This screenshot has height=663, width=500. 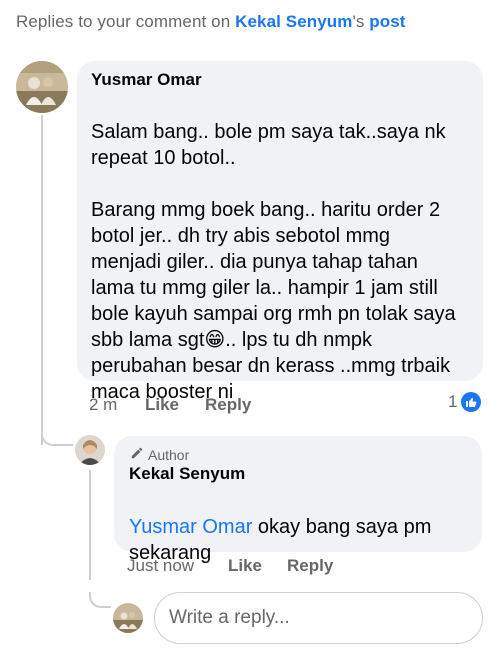 I want to click on comment-line: perubahan besar dn kerass ..mmg trbaik, so click(x=271, y=366).